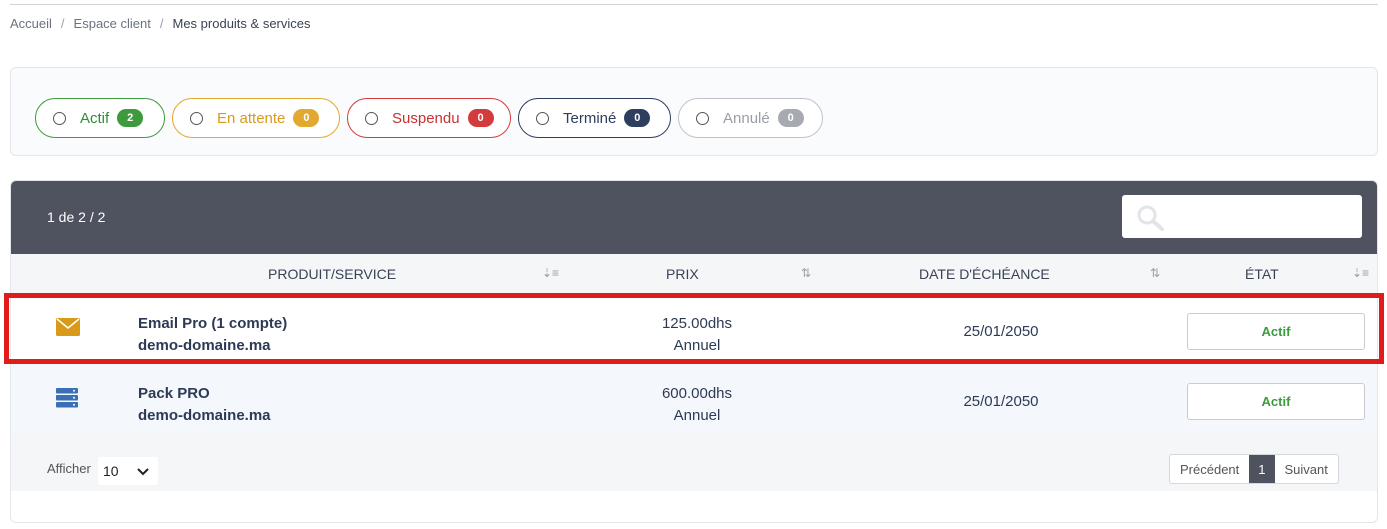  I want to click on search-icon, so click(1150, 218).